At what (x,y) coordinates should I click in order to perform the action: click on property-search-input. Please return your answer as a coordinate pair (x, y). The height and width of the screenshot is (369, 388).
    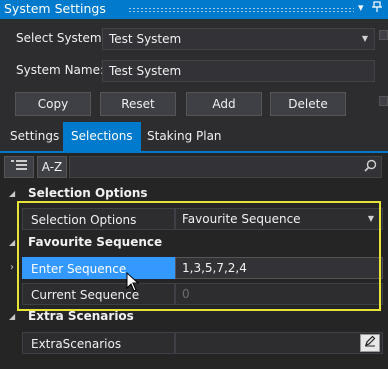
    Looking at the image, I should click on (225, 167).